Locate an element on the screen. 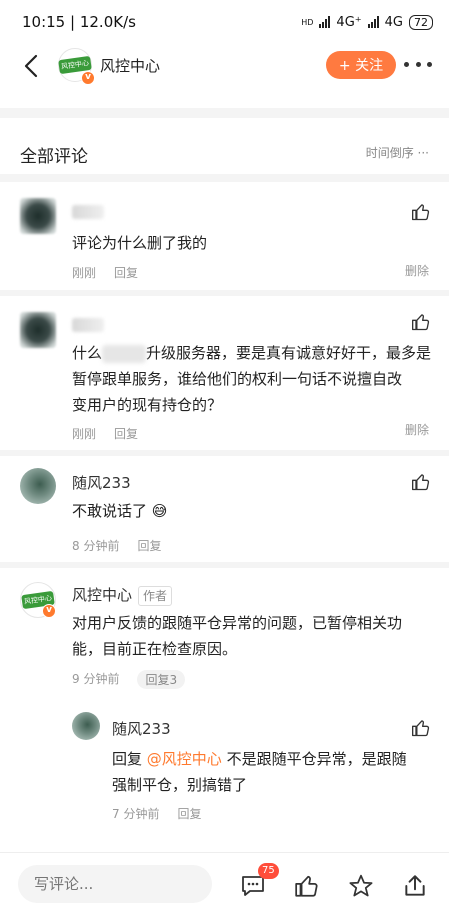 The image size is (449, 919). sort-label: 时间倒序 is located at coordinates (389, 153).